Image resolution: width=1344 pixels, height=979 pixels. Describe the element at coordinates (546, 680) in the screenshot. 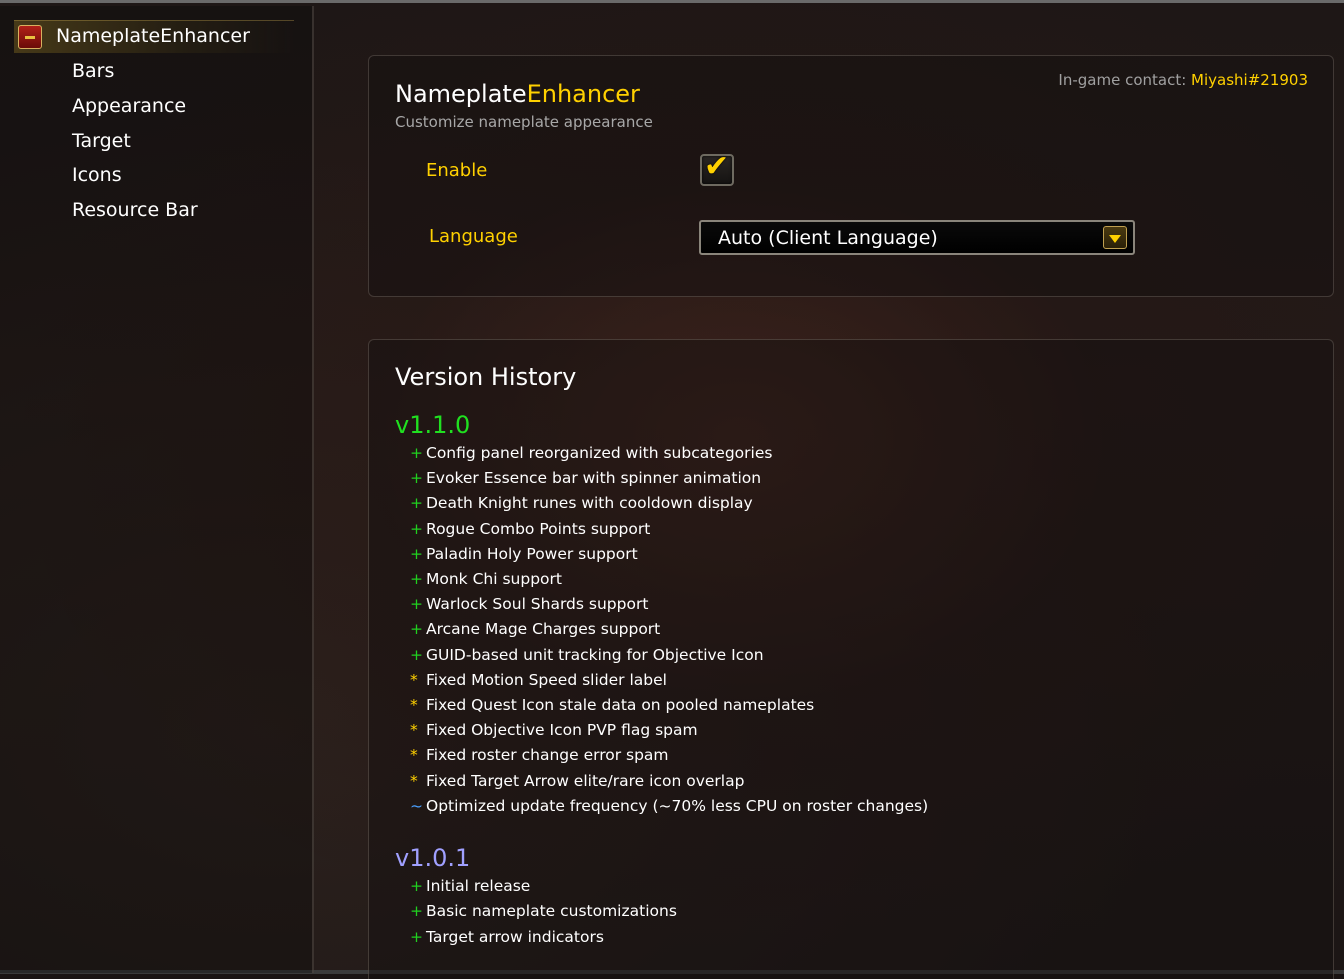

I see `entry-text: Fixed Motion Speed slider label` at that location.